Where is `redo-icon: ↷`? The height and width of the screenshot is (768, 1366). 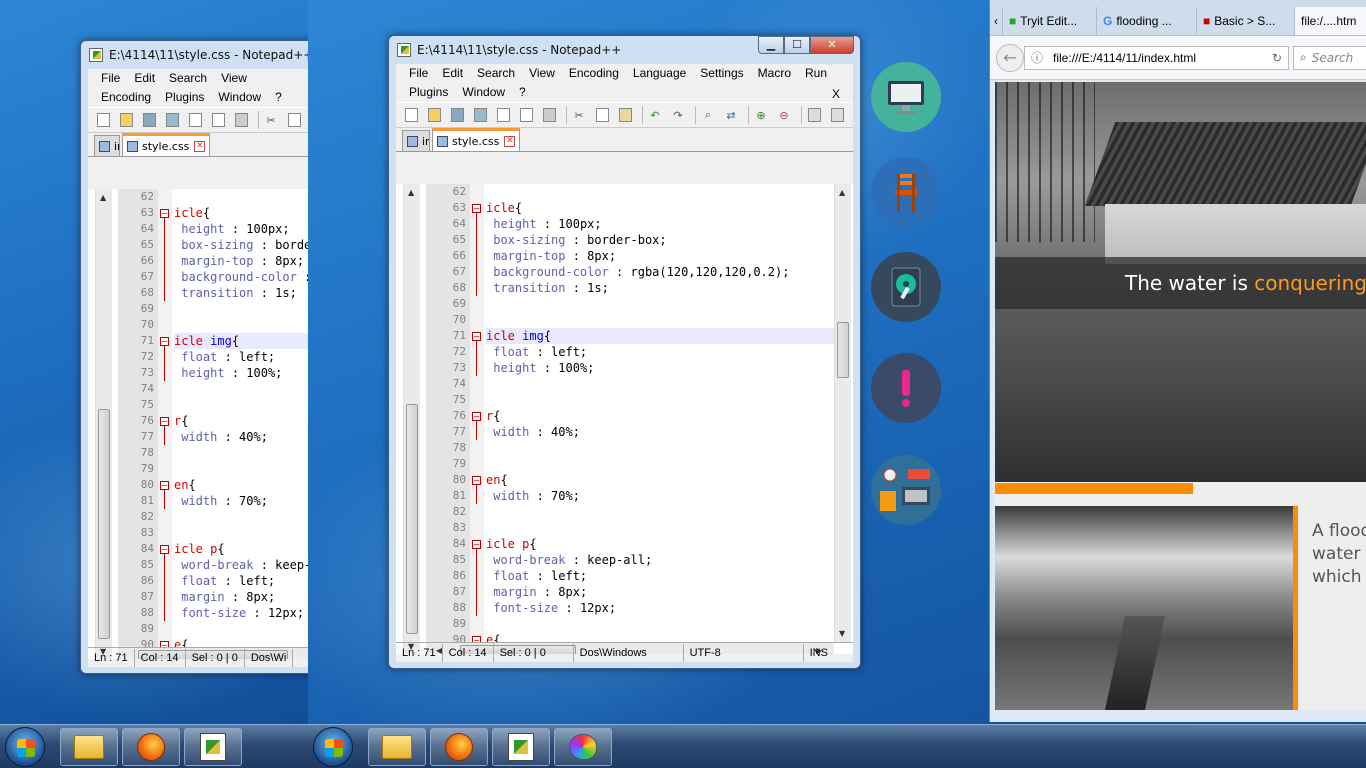 redo-icon: ↷ is located at coordinates (678, 115).